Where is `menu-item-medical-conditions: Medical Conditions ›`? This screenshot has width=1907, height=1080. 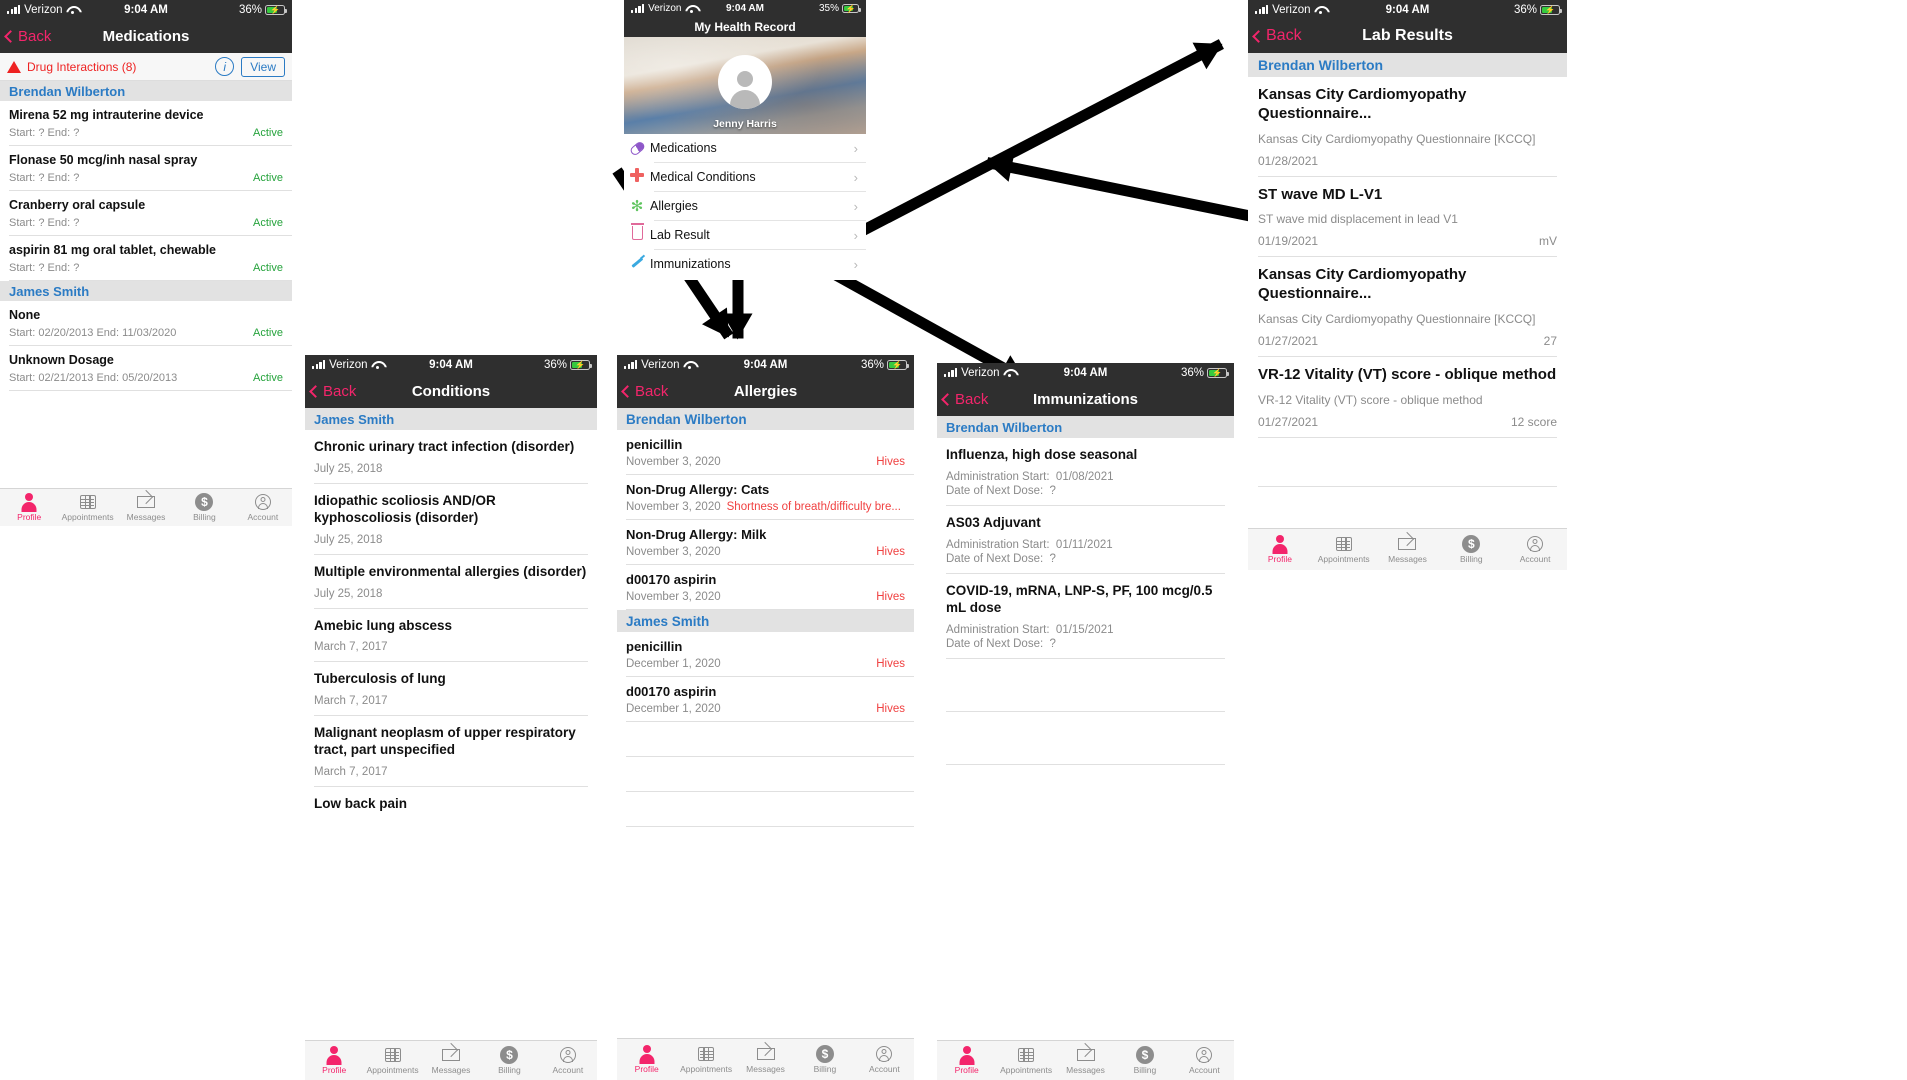 menu-item-medical-conditions: Medical Conditions › is located at coordinates (745, 177).